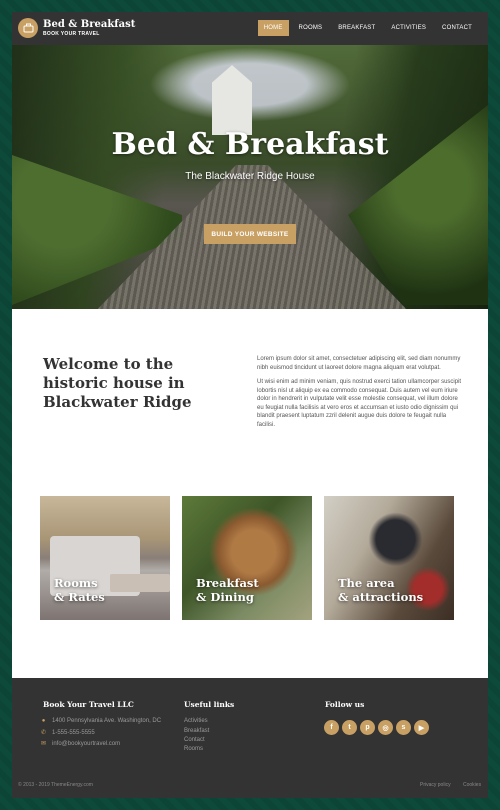 This screenshot has width=500, height=810. I want to click on youtube-icon: ▶, so click(421, 727).